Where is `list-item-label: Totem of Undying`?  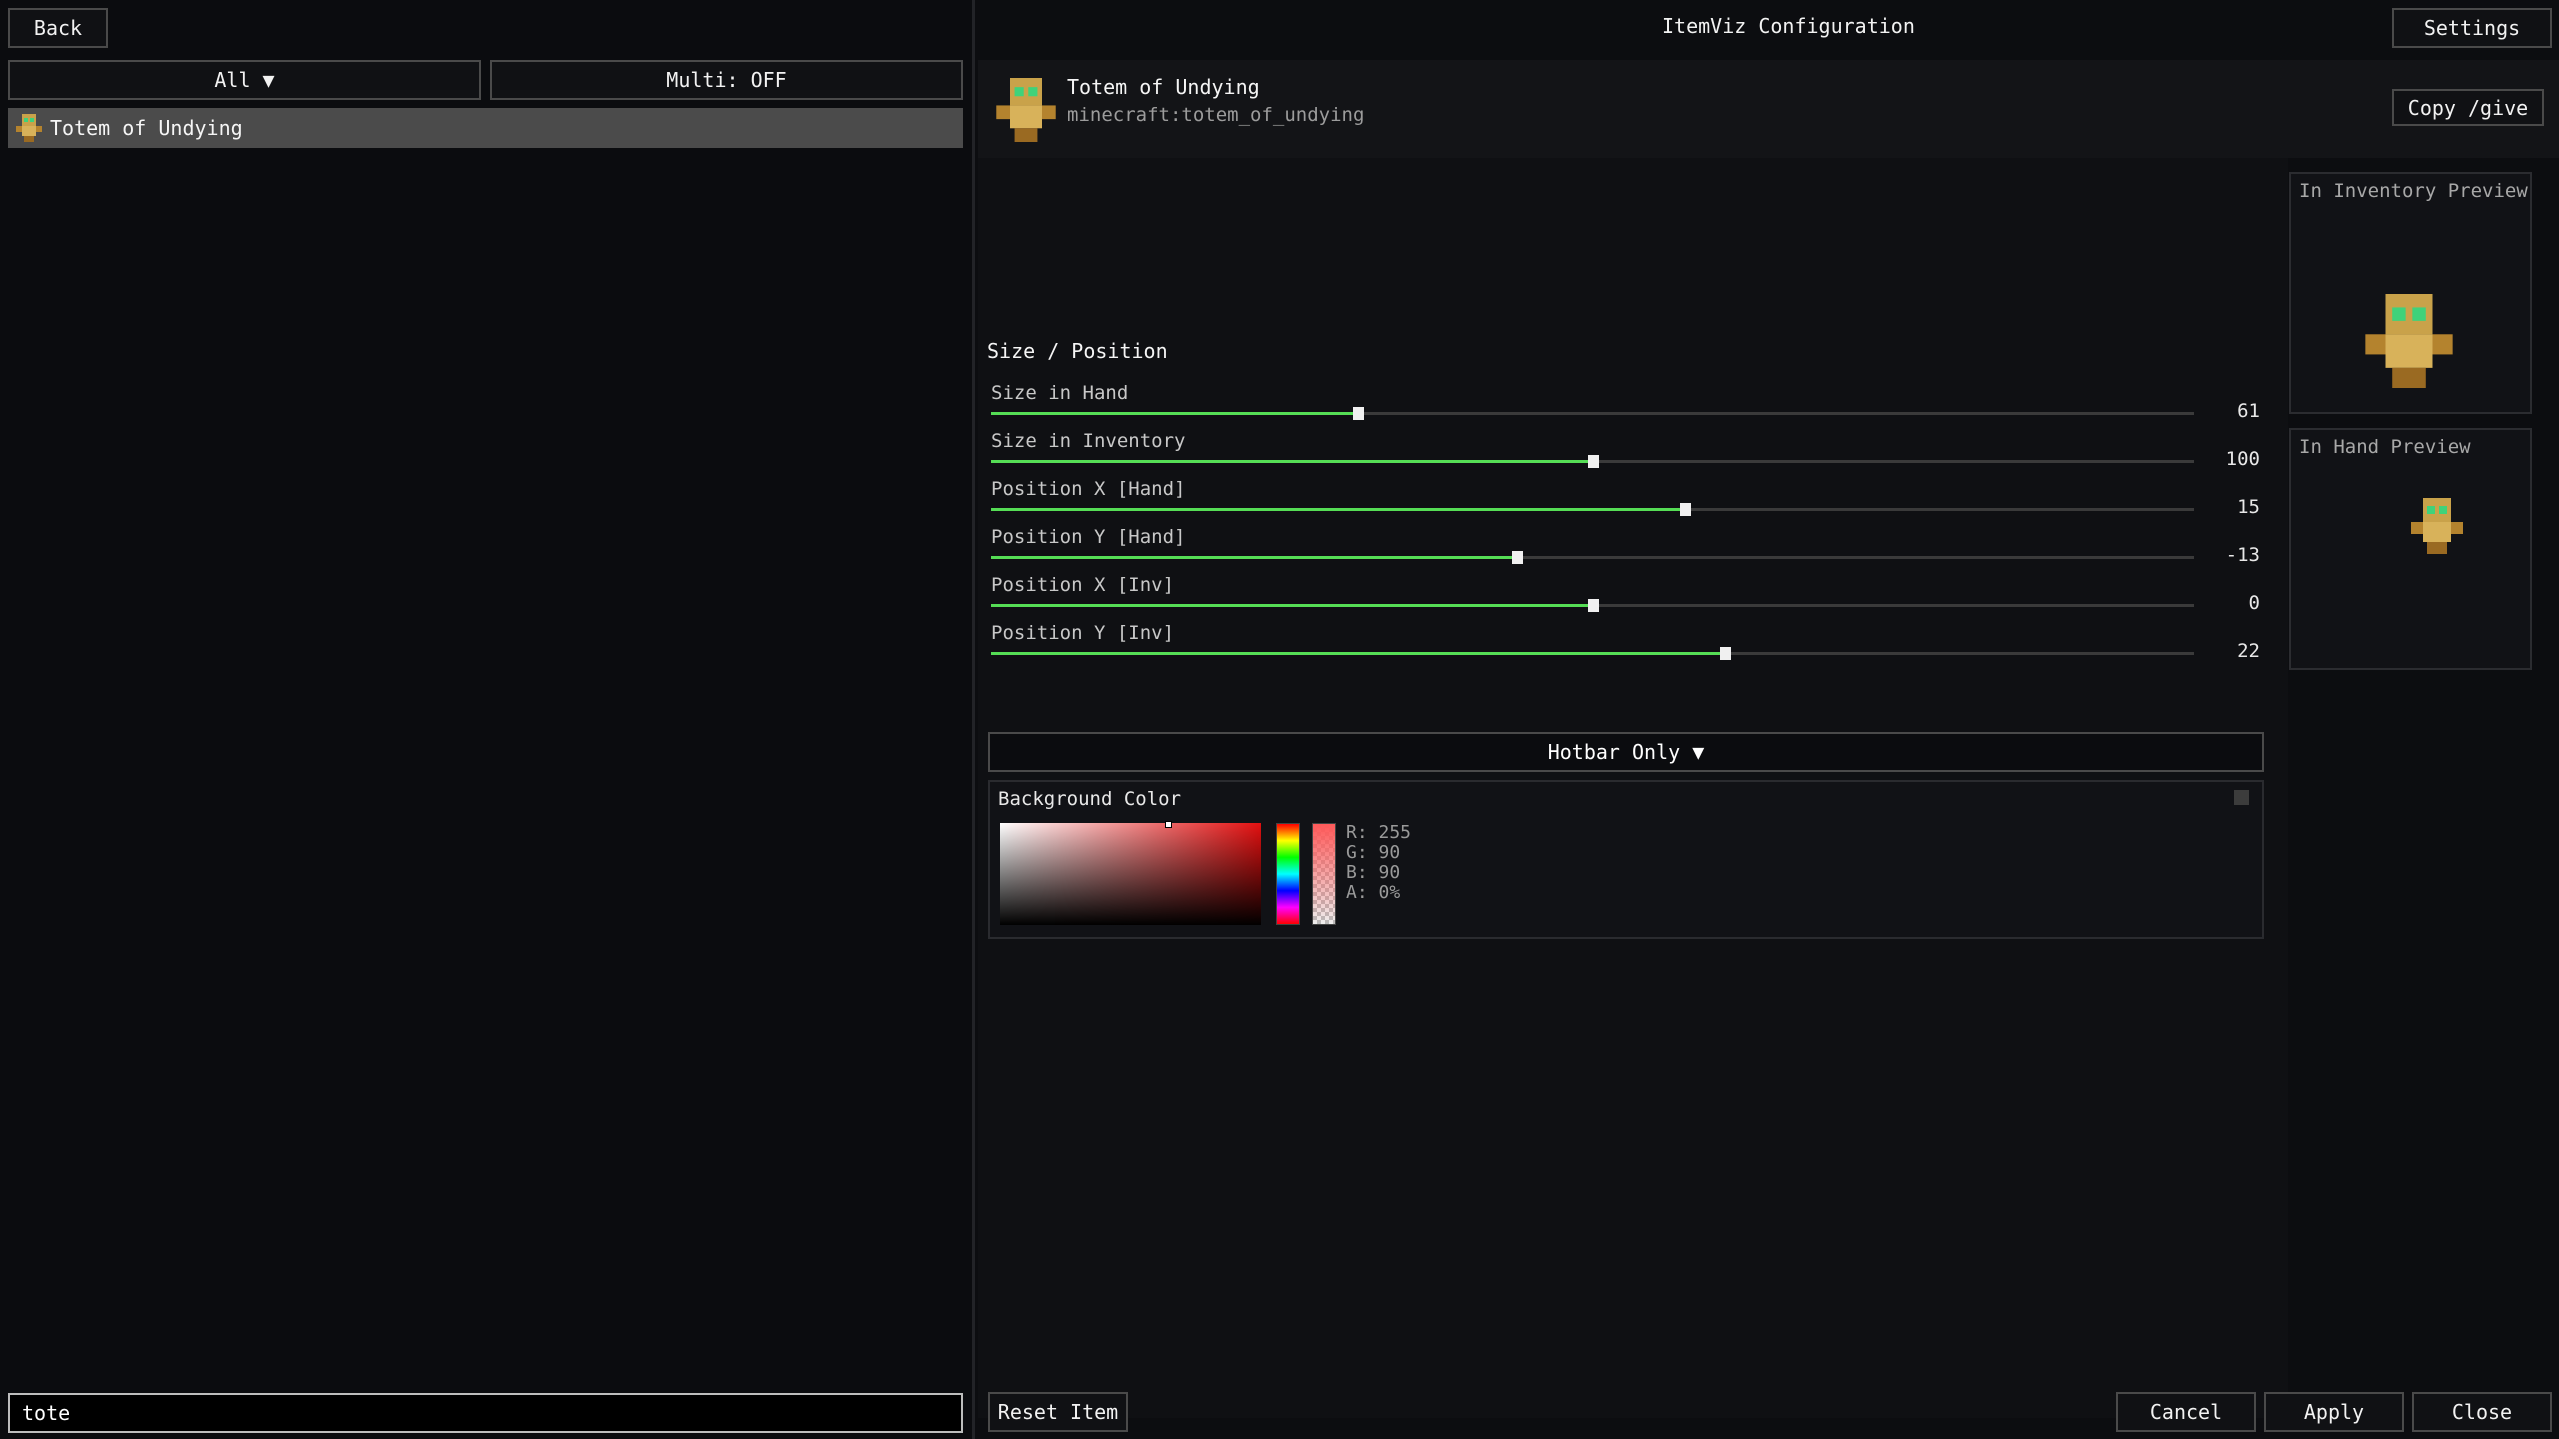 list-item-label: Totem of Undying is located at coordinates (146, 128).